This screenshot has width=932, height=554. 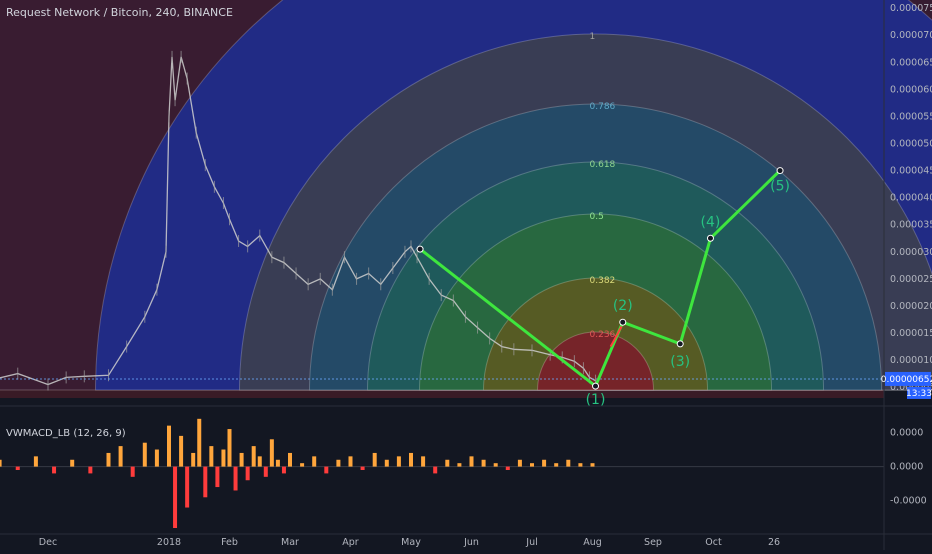 I want to click on time-tick-label: Dec, so click(x=48, y=542).